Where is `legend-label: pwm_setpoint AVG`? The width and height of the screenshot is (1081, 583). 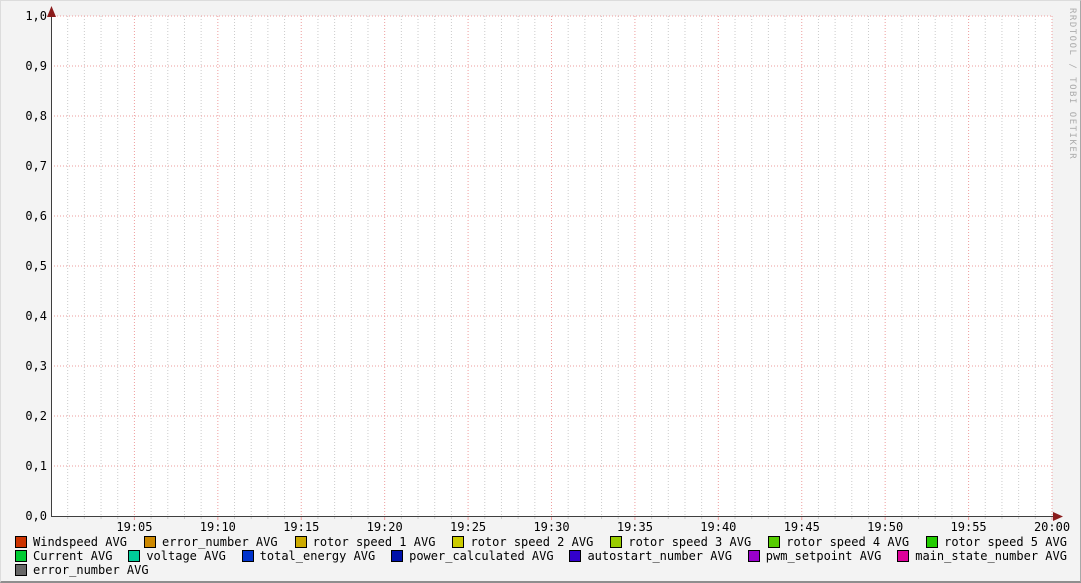 legend-label: pwm_setpoint AVG is located at coordinates (823, 556).